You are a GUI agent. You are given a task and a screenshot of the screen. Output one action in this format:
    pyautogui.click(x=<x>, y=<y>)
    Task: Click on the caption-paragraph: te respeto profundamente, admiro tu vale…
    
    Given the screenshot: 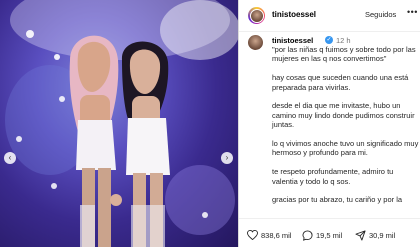 What is the action you would take?
    pyautogui.click(x=333, y=176)
    